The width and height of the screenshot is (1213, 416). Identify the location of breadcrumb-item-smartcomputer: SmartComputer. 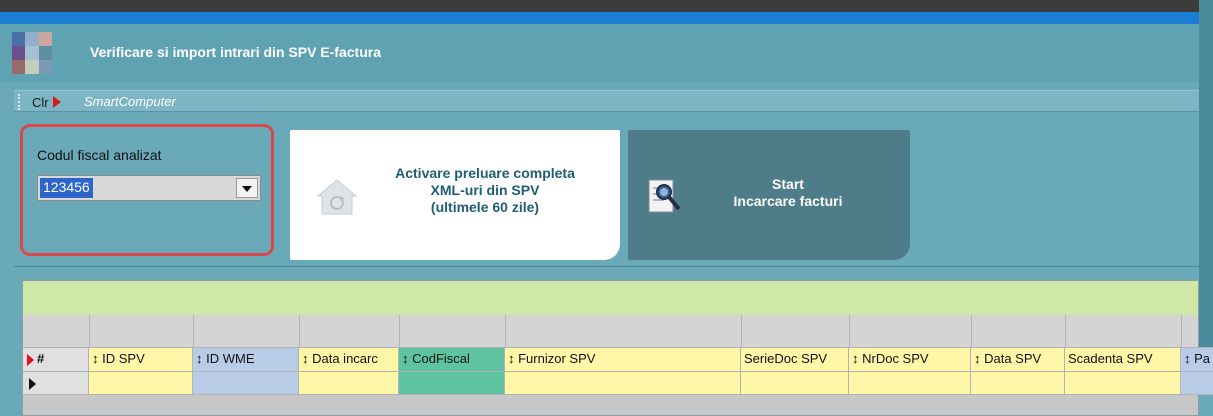
(130, 101).